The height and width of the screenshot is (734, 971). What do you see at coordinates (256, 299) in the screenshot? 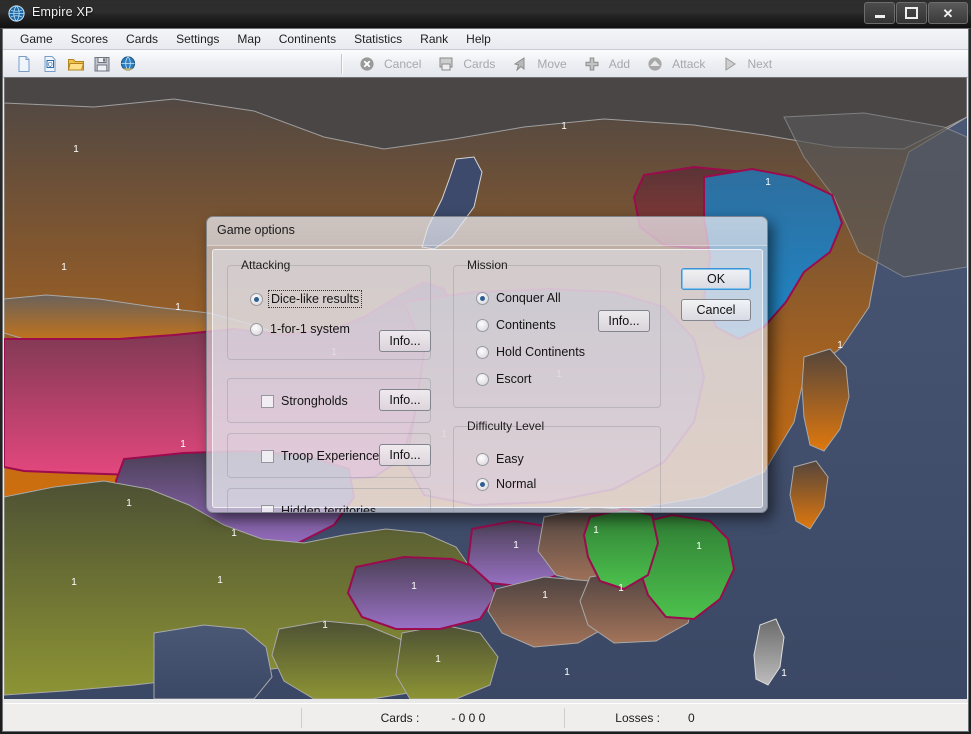
I see `dice-like-results-radio` at bounding box center [256, 299].